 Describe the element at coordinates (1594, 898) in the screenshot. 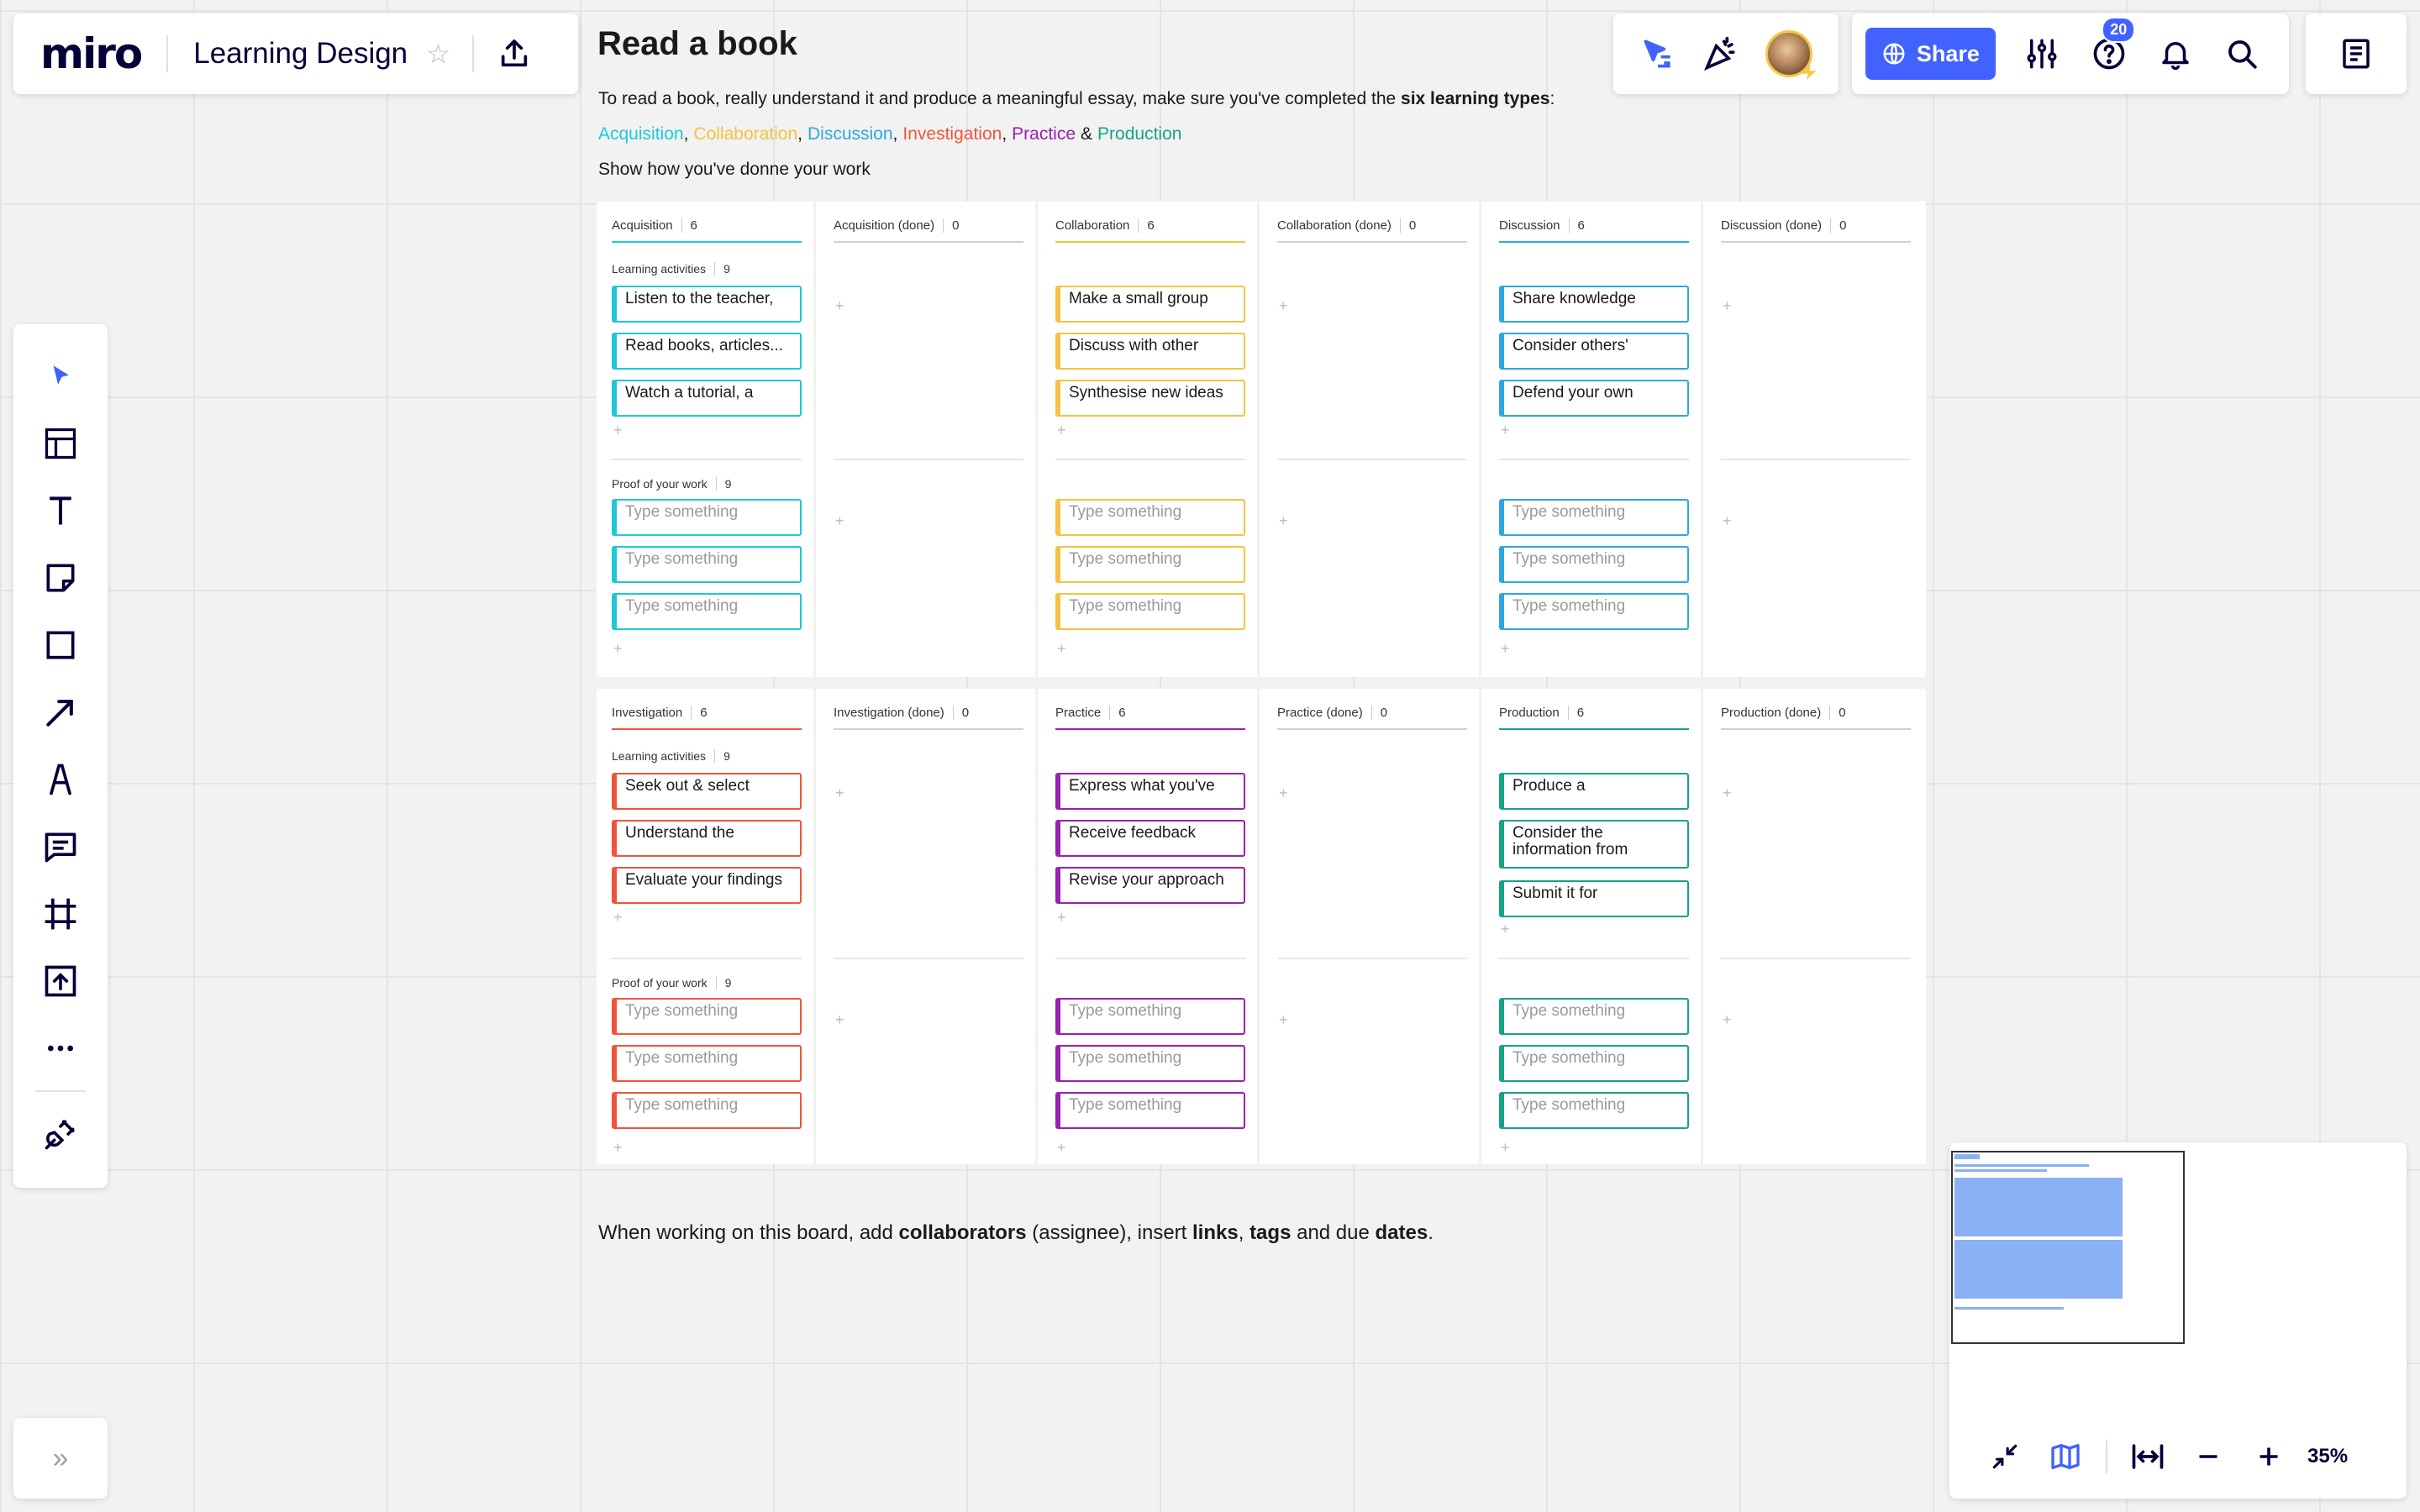

I see `task-card: Submit it for` at that location.